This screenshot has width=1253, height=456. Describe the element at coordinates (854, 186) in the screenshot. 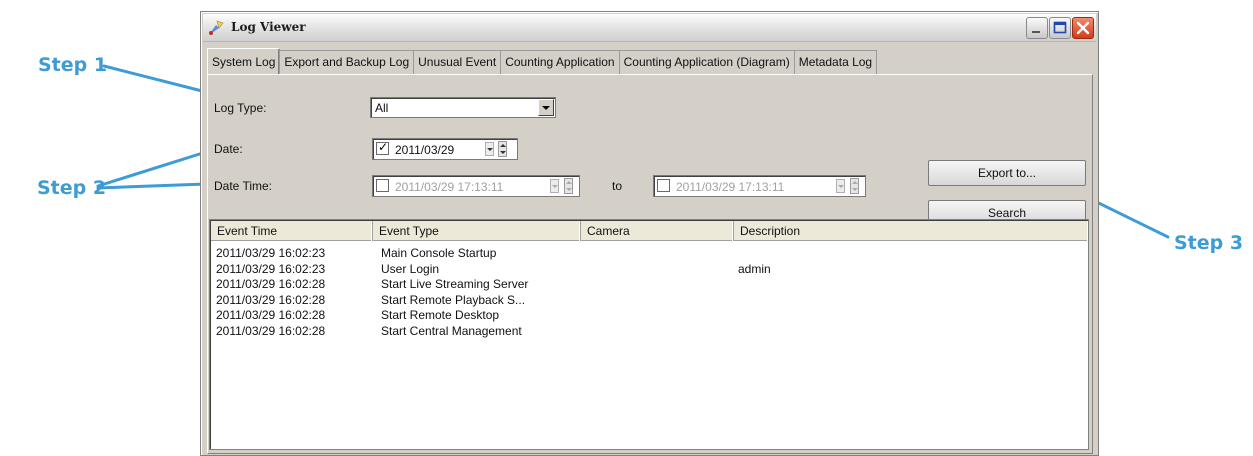

I see `datetime-to-spinner` at that location.